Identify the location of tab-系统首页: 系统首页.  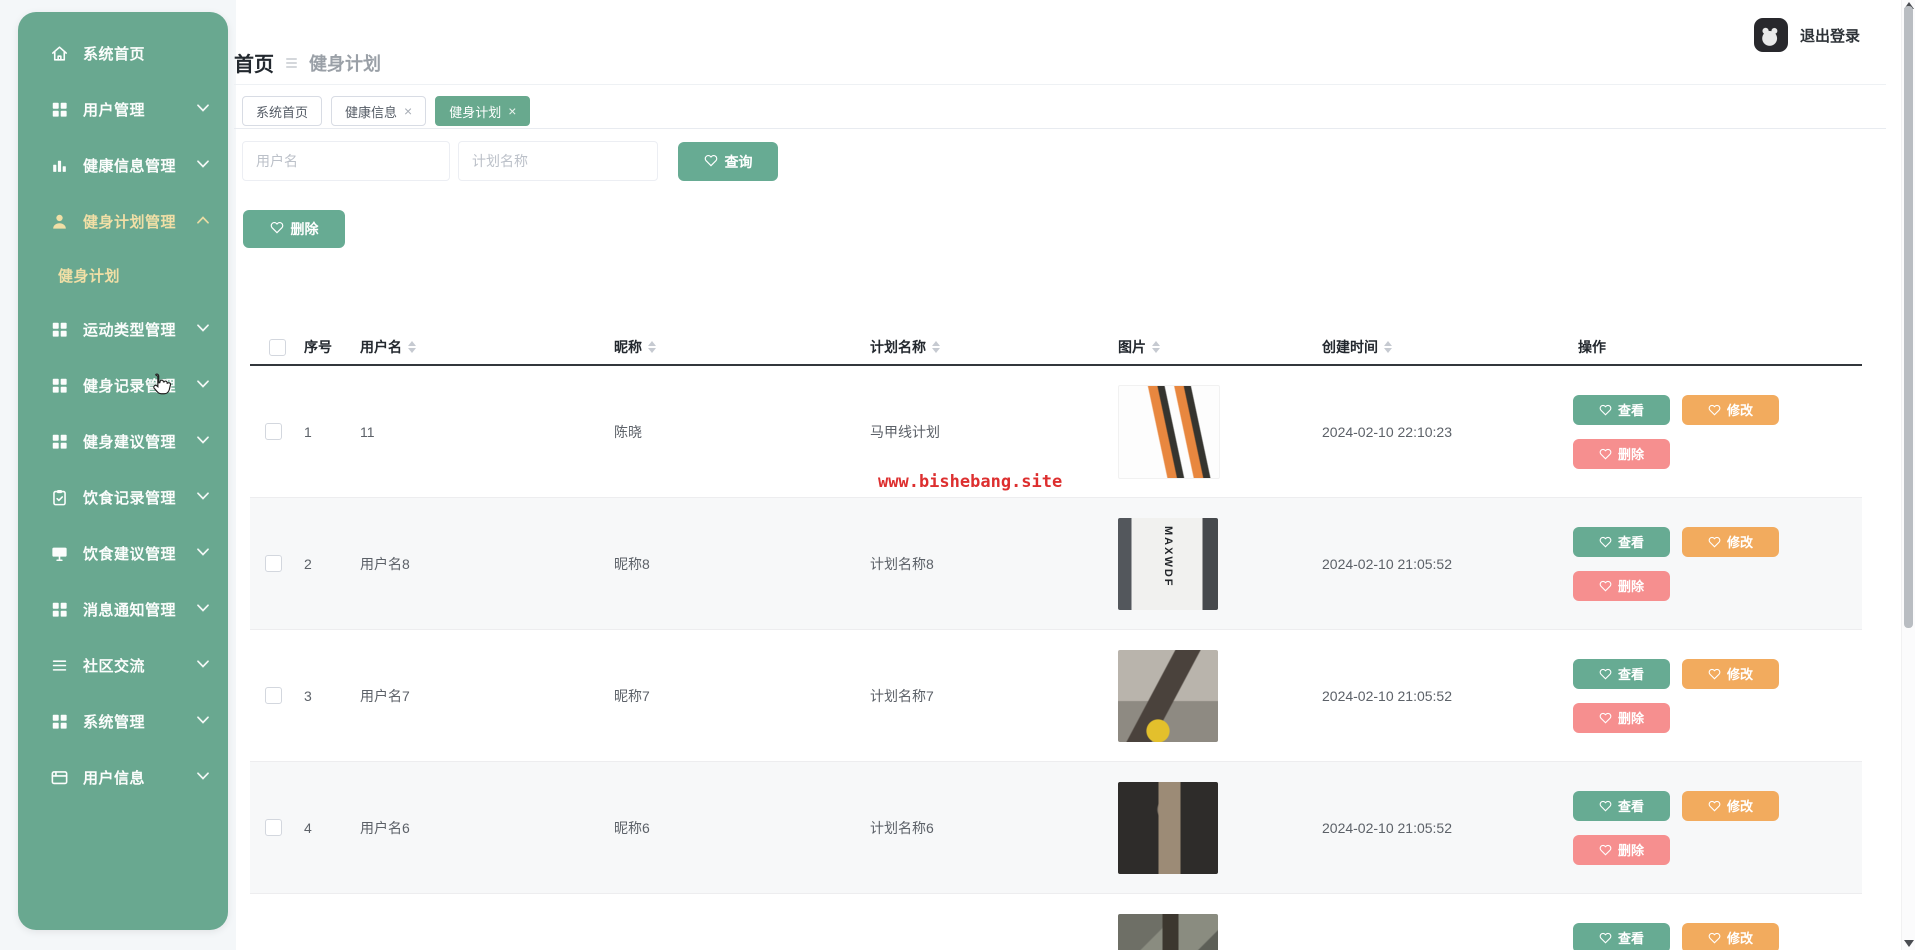
(282, 111).